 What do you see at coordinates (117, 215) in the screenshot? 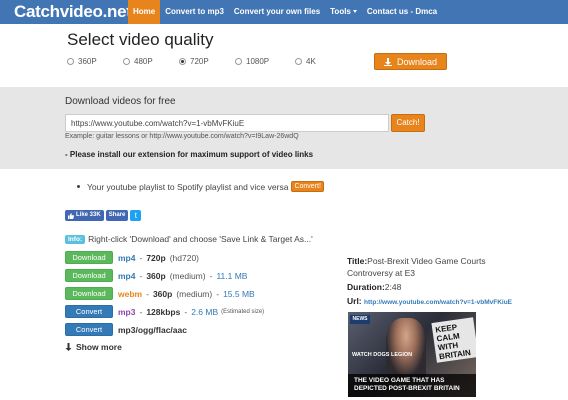
I see `facebook-share-button: Share` at bounding box center [117, 215].